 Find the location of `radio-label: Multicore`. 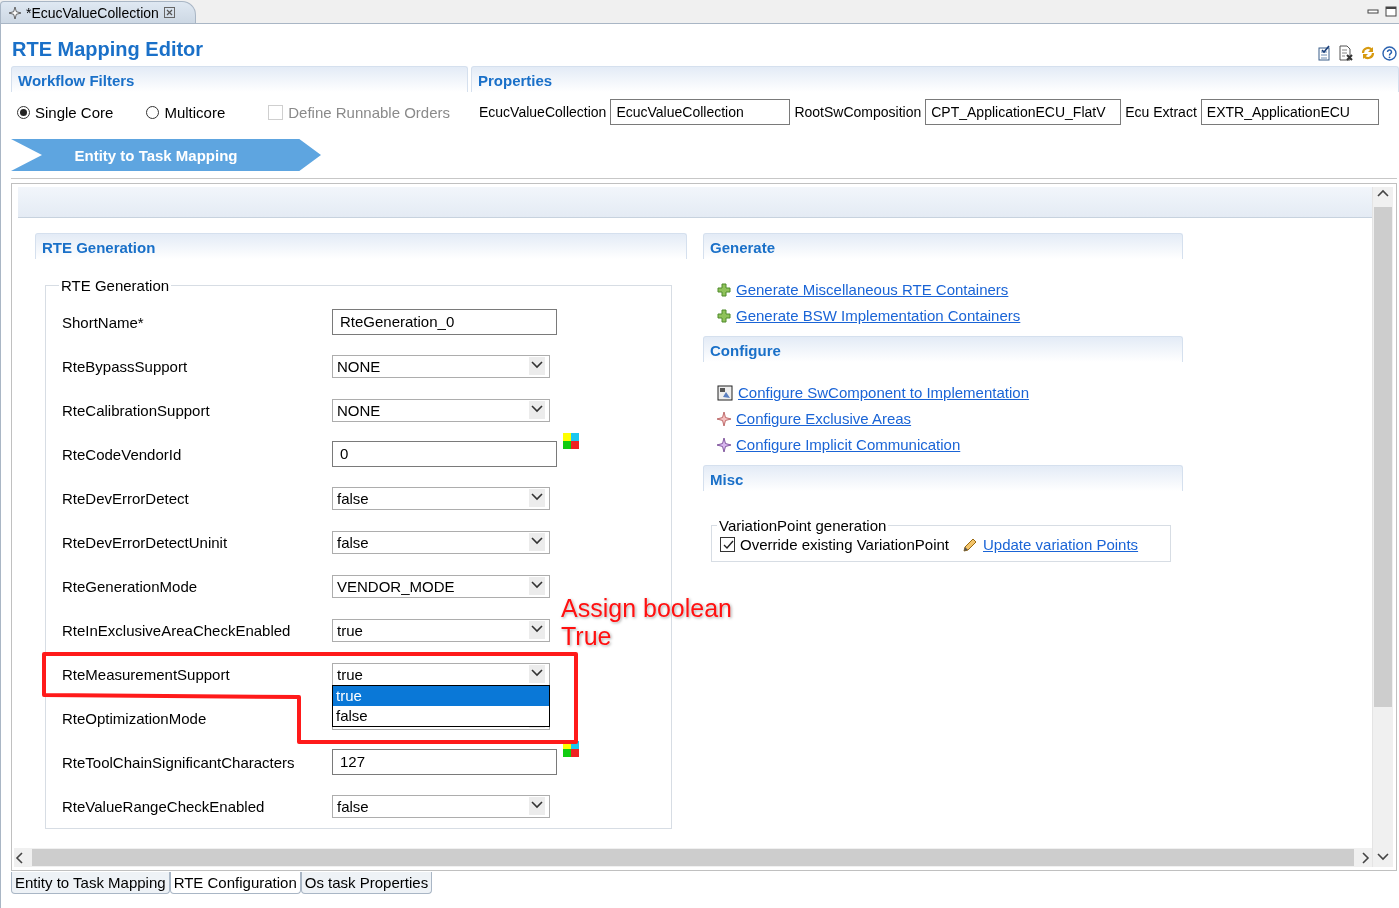

radio-label: Multicore is located at coordinates (195, 112).